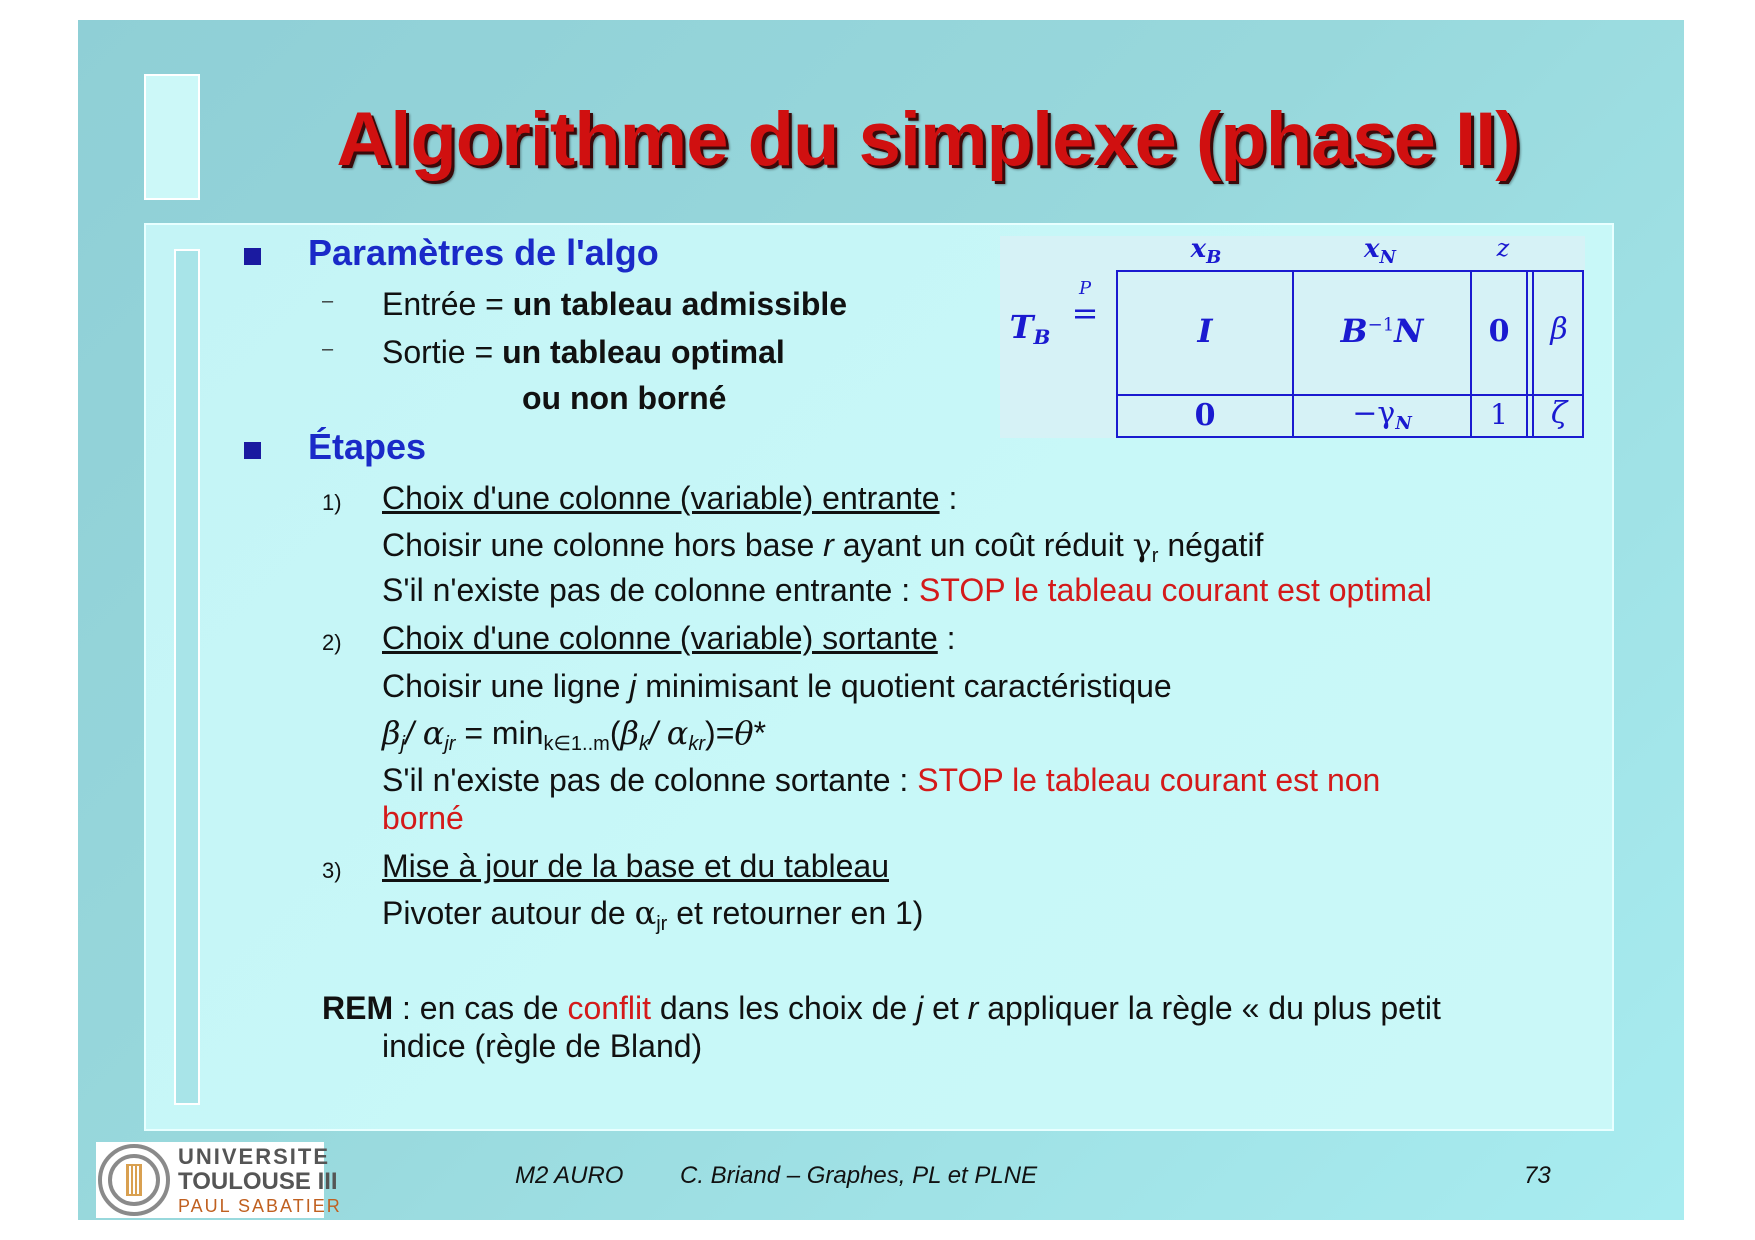 The height and width of the screenshot is (1240, 1755). What do you see at coordinates (258, 1181) in the screenshot?
I see `logo-line2: TOULOUSE III` at bounding box center [258, 1181].